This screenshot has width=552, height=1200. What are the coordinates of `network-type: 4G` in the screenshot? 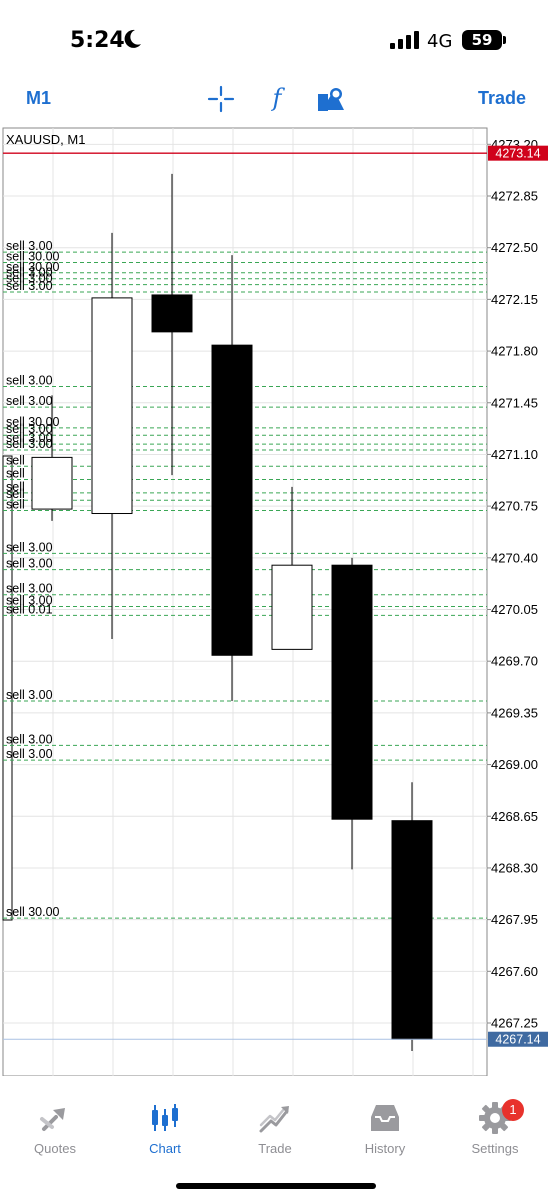 It's located at (440, 41).